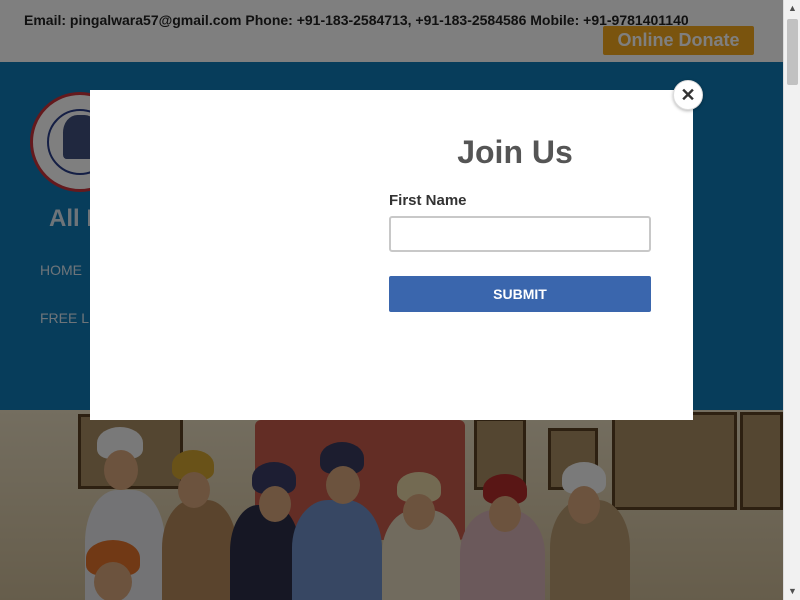  What do you see at coordinates (792, 52) in the screenshot?
I see `scrollbar-thumb` at bounding box center [792, 52].